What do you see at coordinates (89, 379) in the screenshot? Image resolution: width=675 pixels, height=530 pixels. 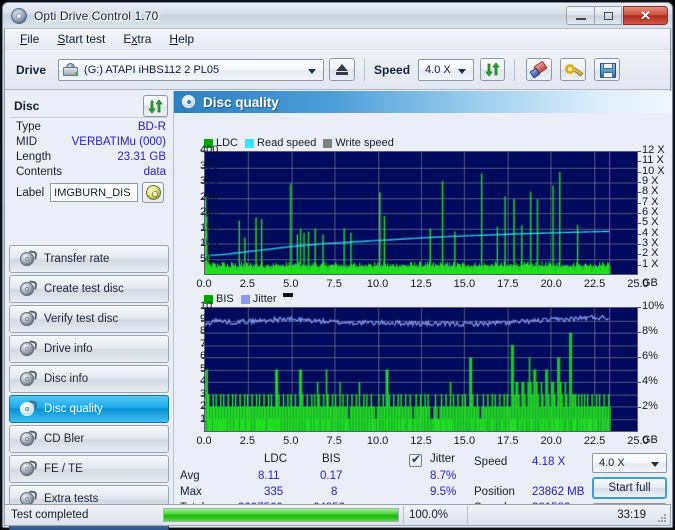 I see `sidebar-item-disc-info: Disc info` at bounding box center [89, 379].